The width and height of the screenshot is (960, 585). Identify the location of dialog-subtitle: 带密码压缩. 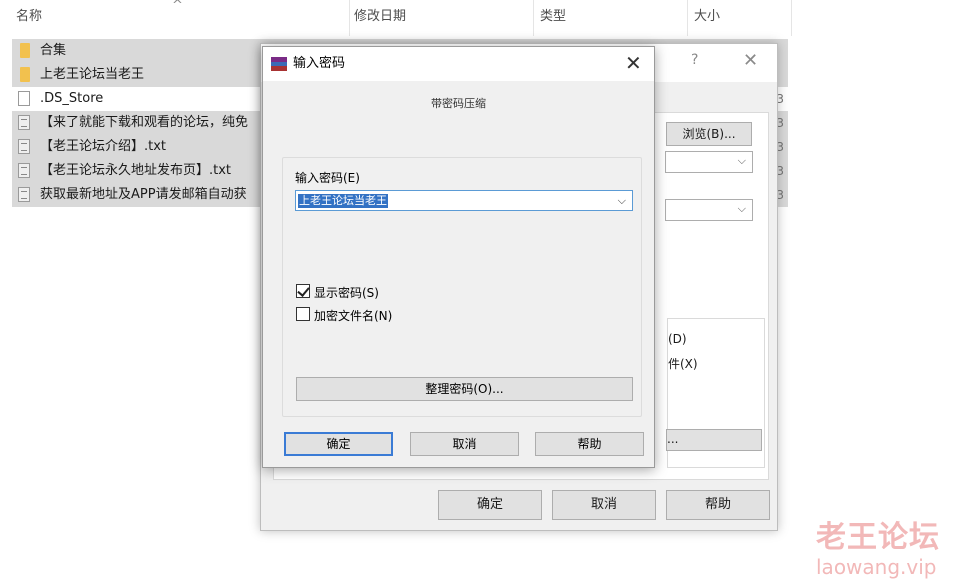
(458, 103).